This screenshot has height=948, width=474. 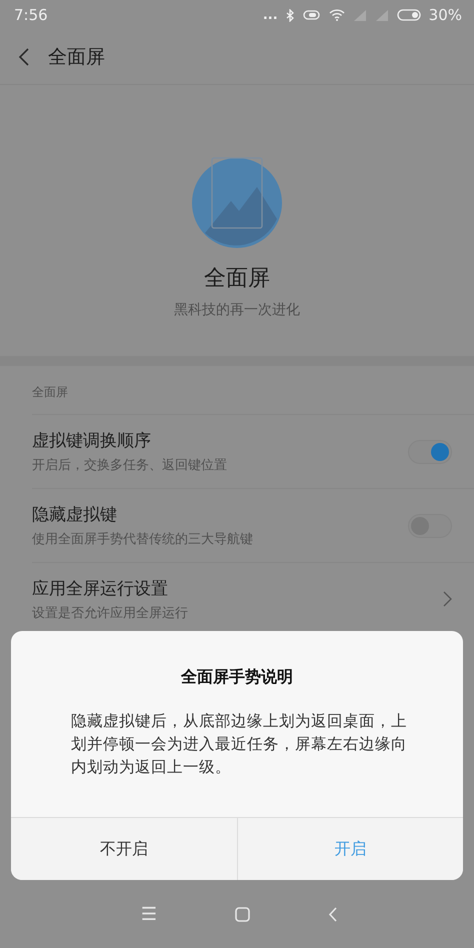 What do you see at coordinates (123, 849) in the screenshot?
I see `cancel-button: 不开启` at bounding box center [123, 849].